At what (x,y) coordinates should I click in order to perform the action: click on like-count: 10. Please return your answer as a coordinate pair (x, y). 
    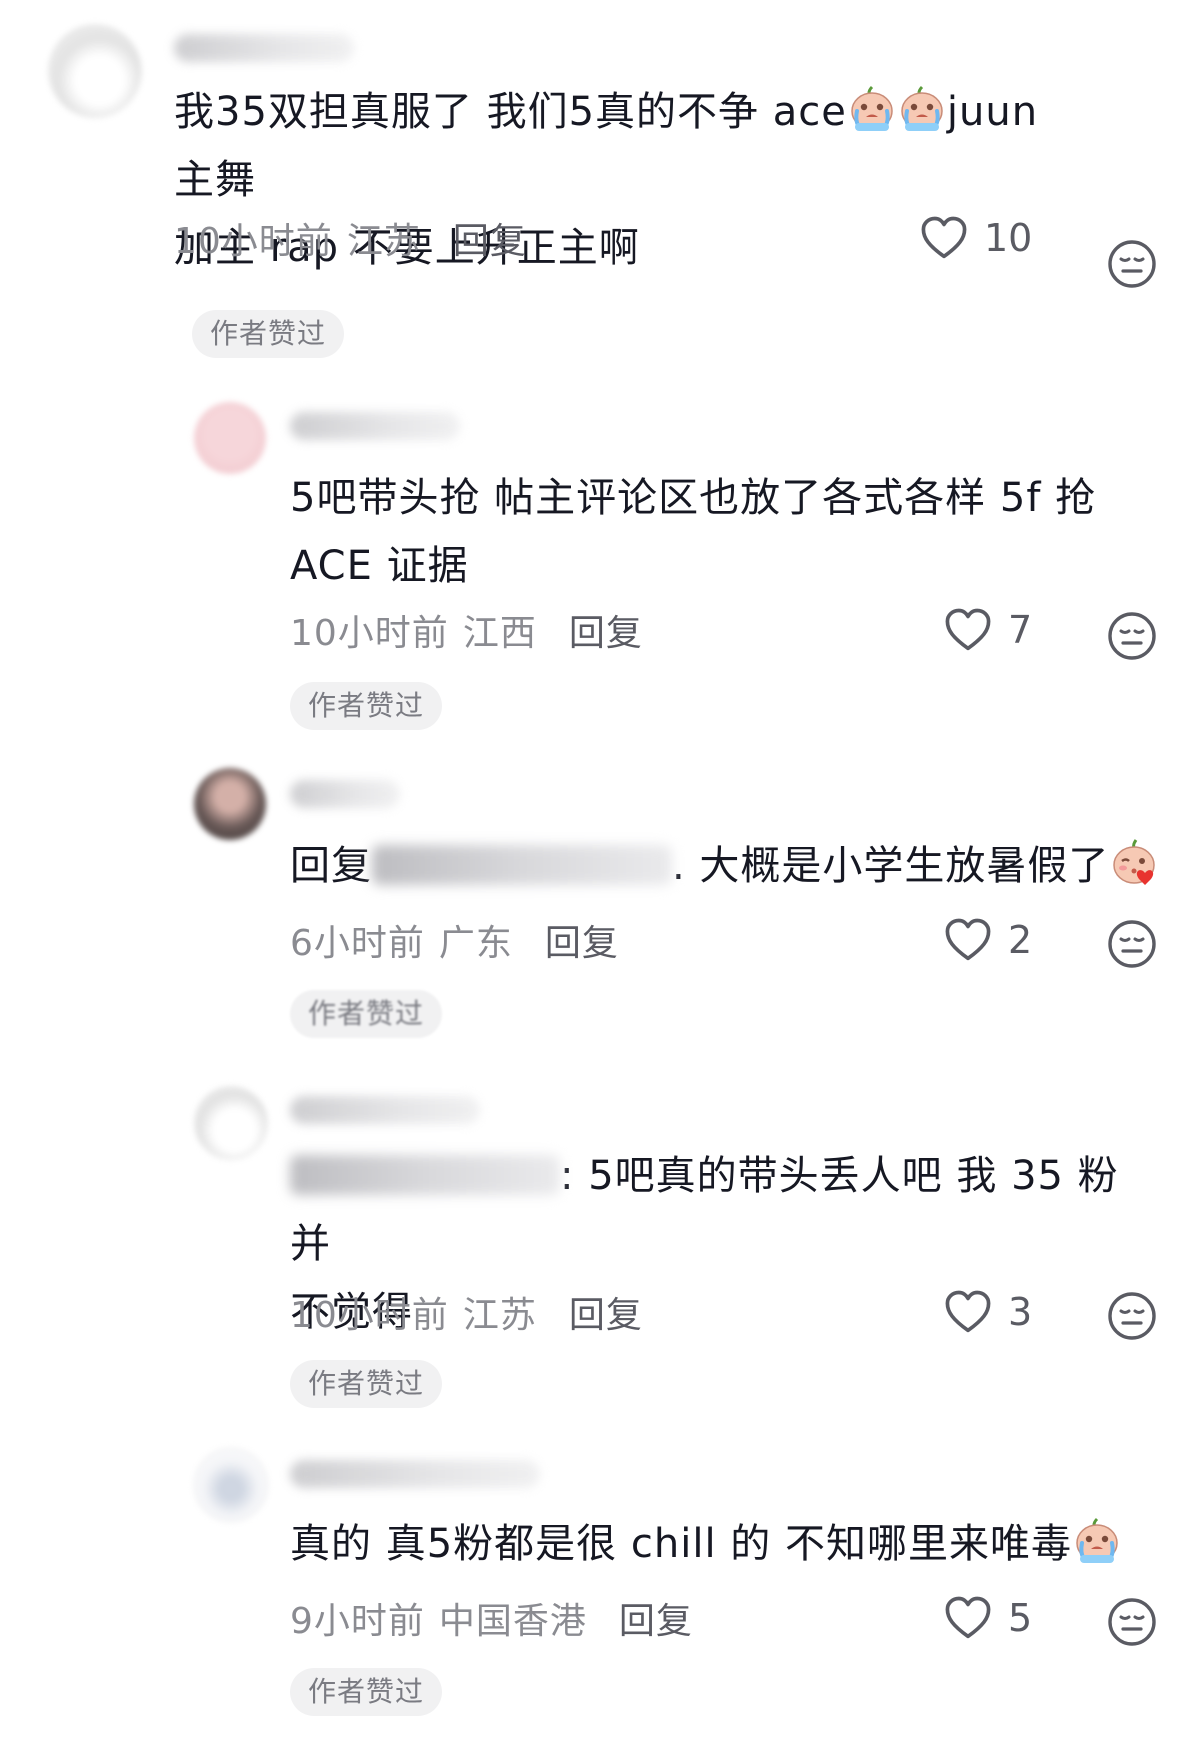
    Looking at the image, I should click on (1008, 238).